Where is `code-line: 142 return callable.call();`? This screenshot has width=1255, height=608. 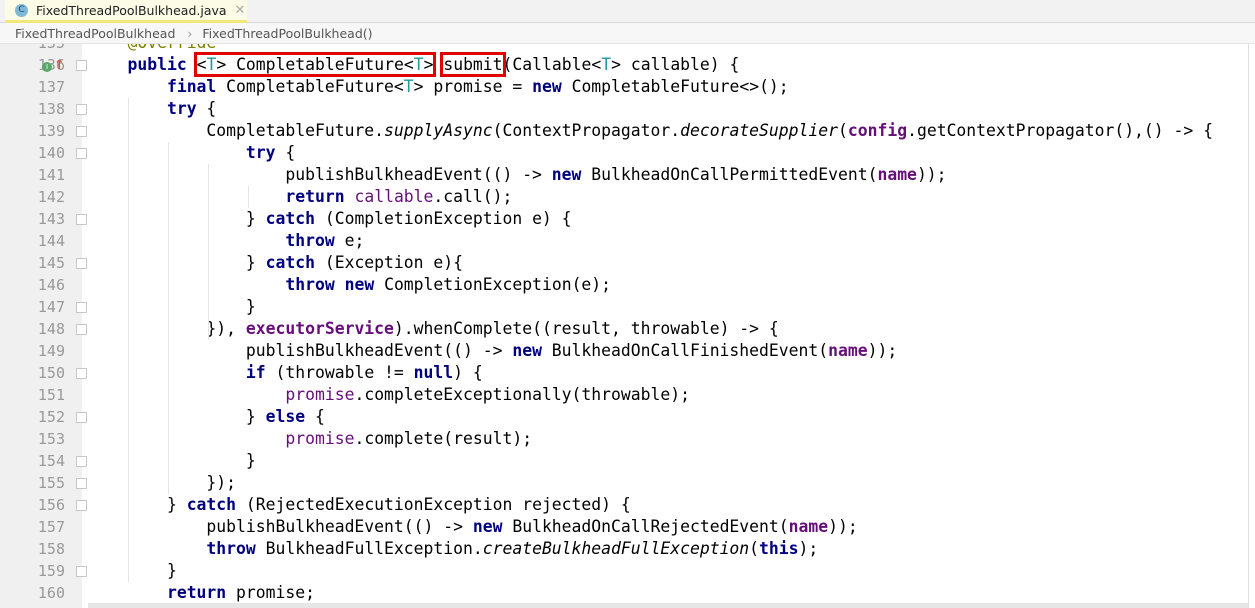
code-line: 142 return callable.call(); is located at coordinates (625, 197).